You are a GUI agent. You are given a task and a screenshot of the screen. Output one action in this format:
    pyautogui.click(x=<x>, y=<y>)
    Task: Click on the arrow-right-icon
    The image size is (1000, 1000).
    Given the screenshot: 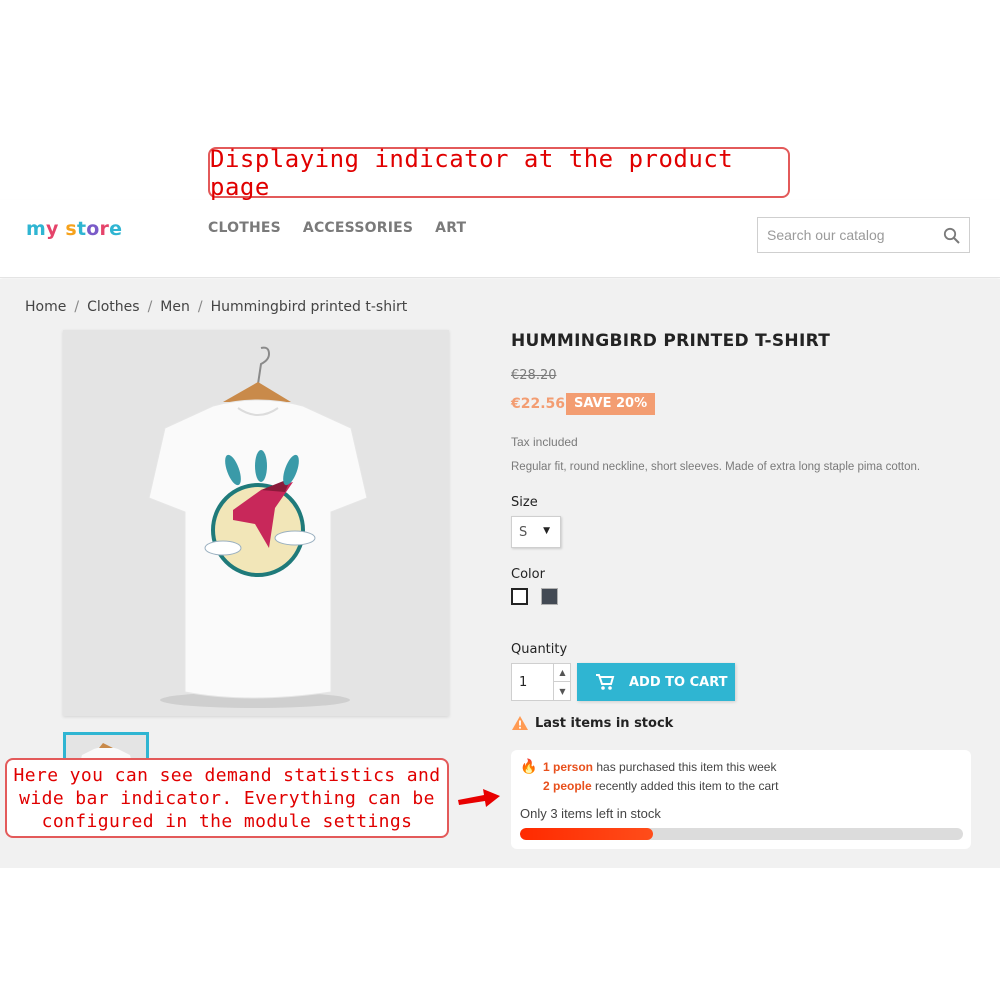 What is the action you would take?
    pyautogui.click(x=479, y=798)
    